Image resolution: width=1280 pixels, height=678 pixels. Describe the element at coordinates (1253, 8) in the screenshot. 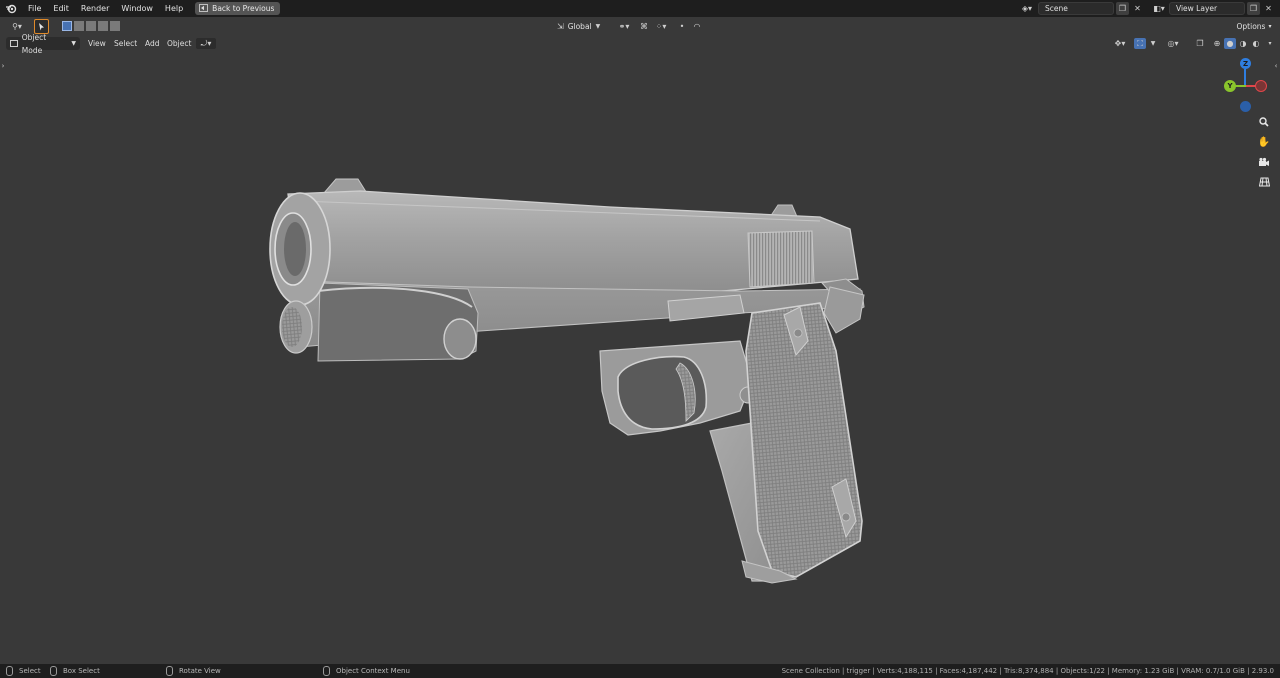

I see `new-view-layer-icon: ❐` at that location.